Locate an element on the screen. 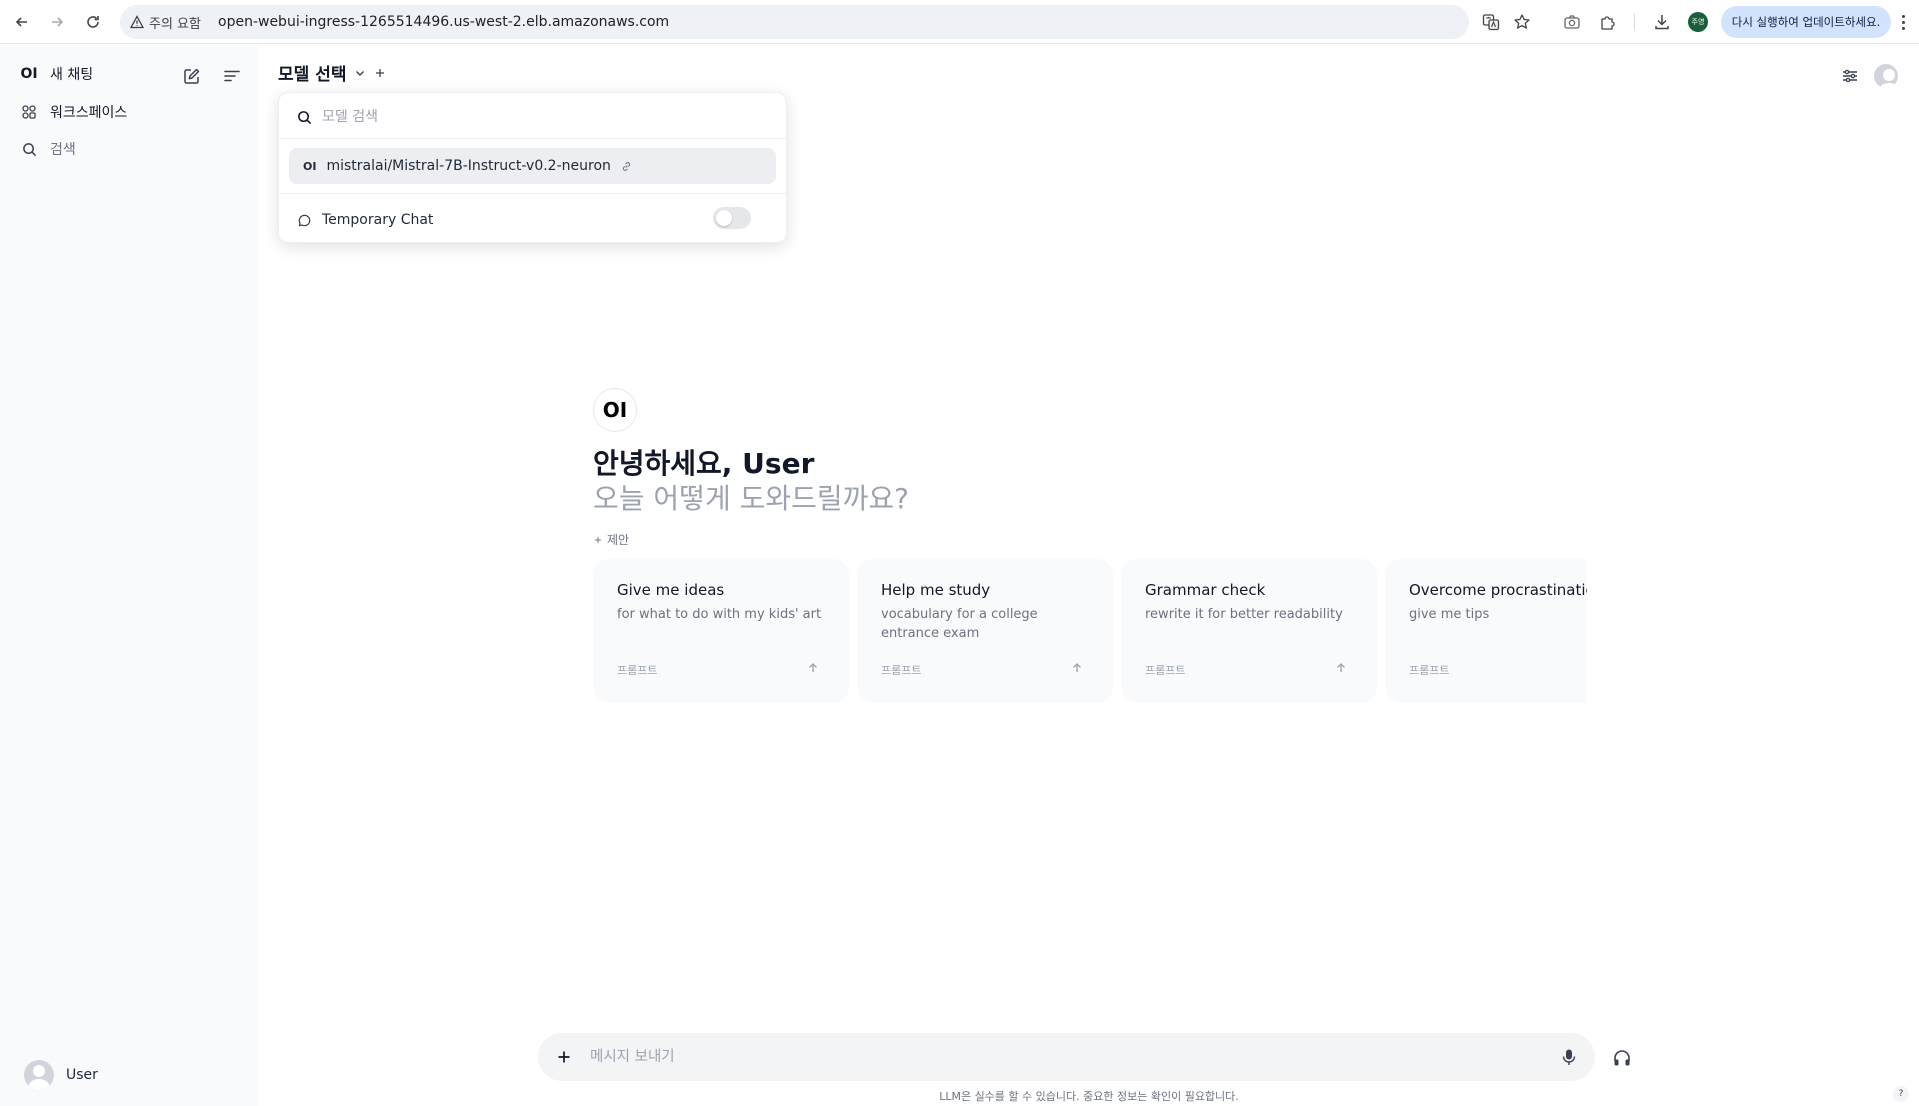  welcome-model-logo: OI is located at coordinates (615, 410).